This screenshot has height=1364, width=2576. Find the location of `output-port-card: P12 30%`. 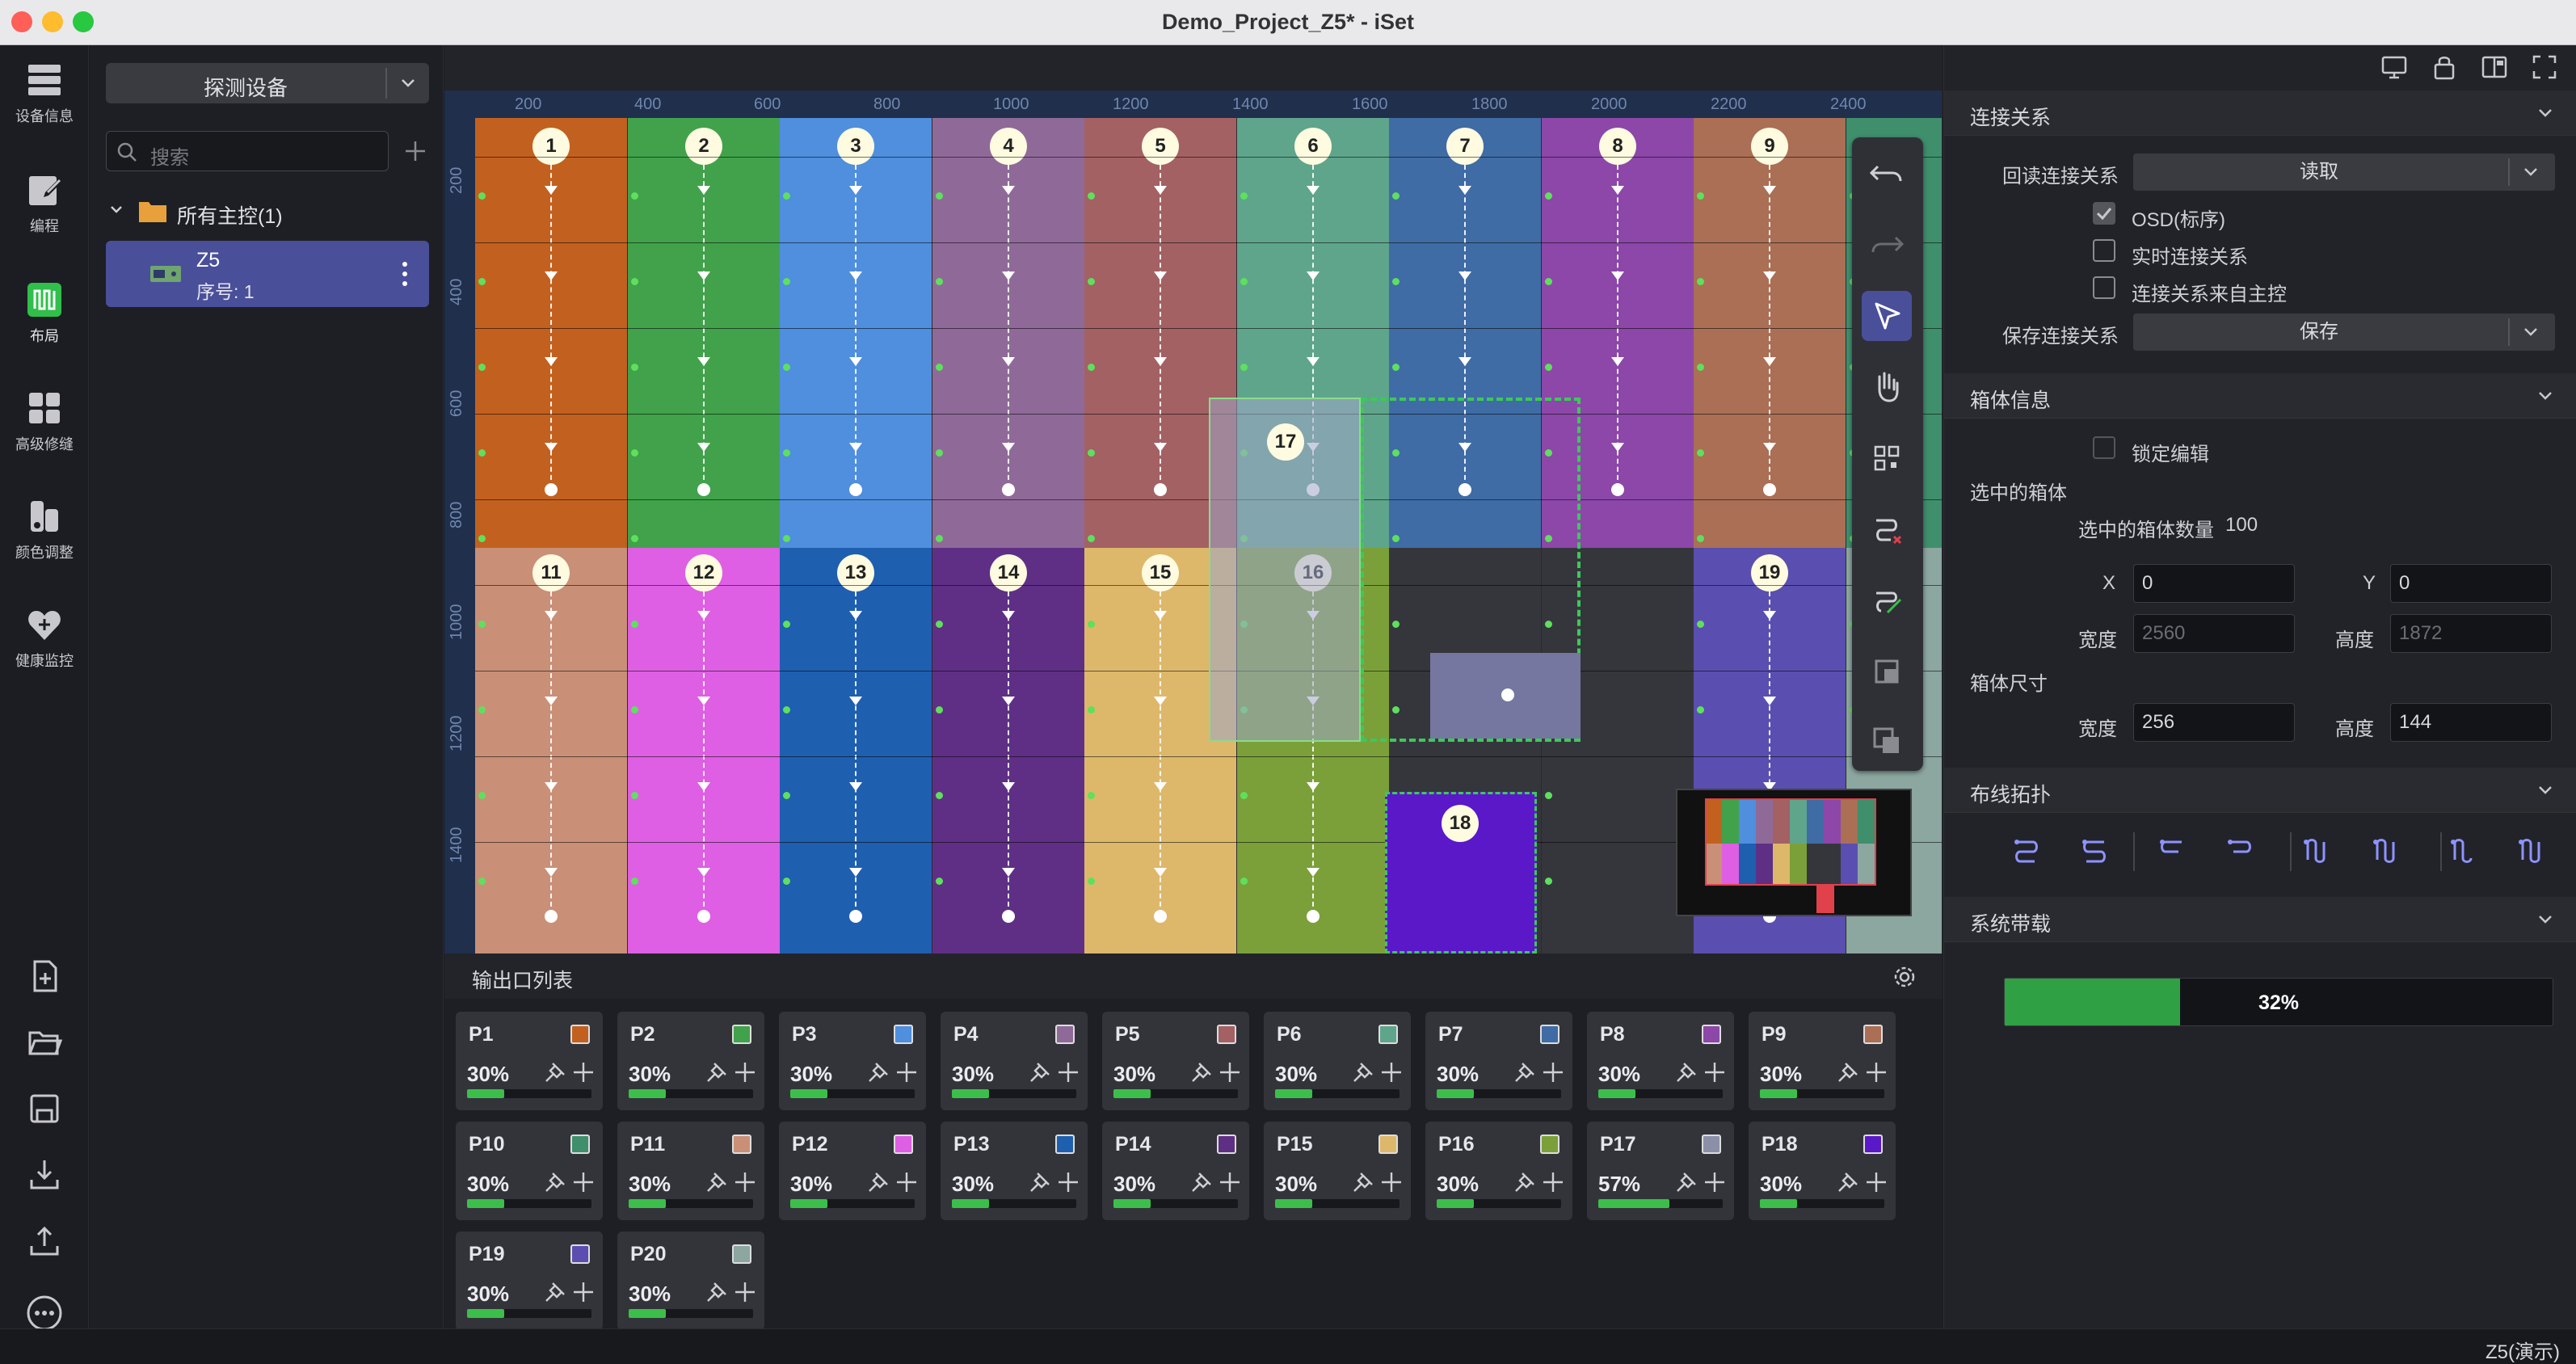

output-port-card: P12 30% is located at coordinates (852, 1171).